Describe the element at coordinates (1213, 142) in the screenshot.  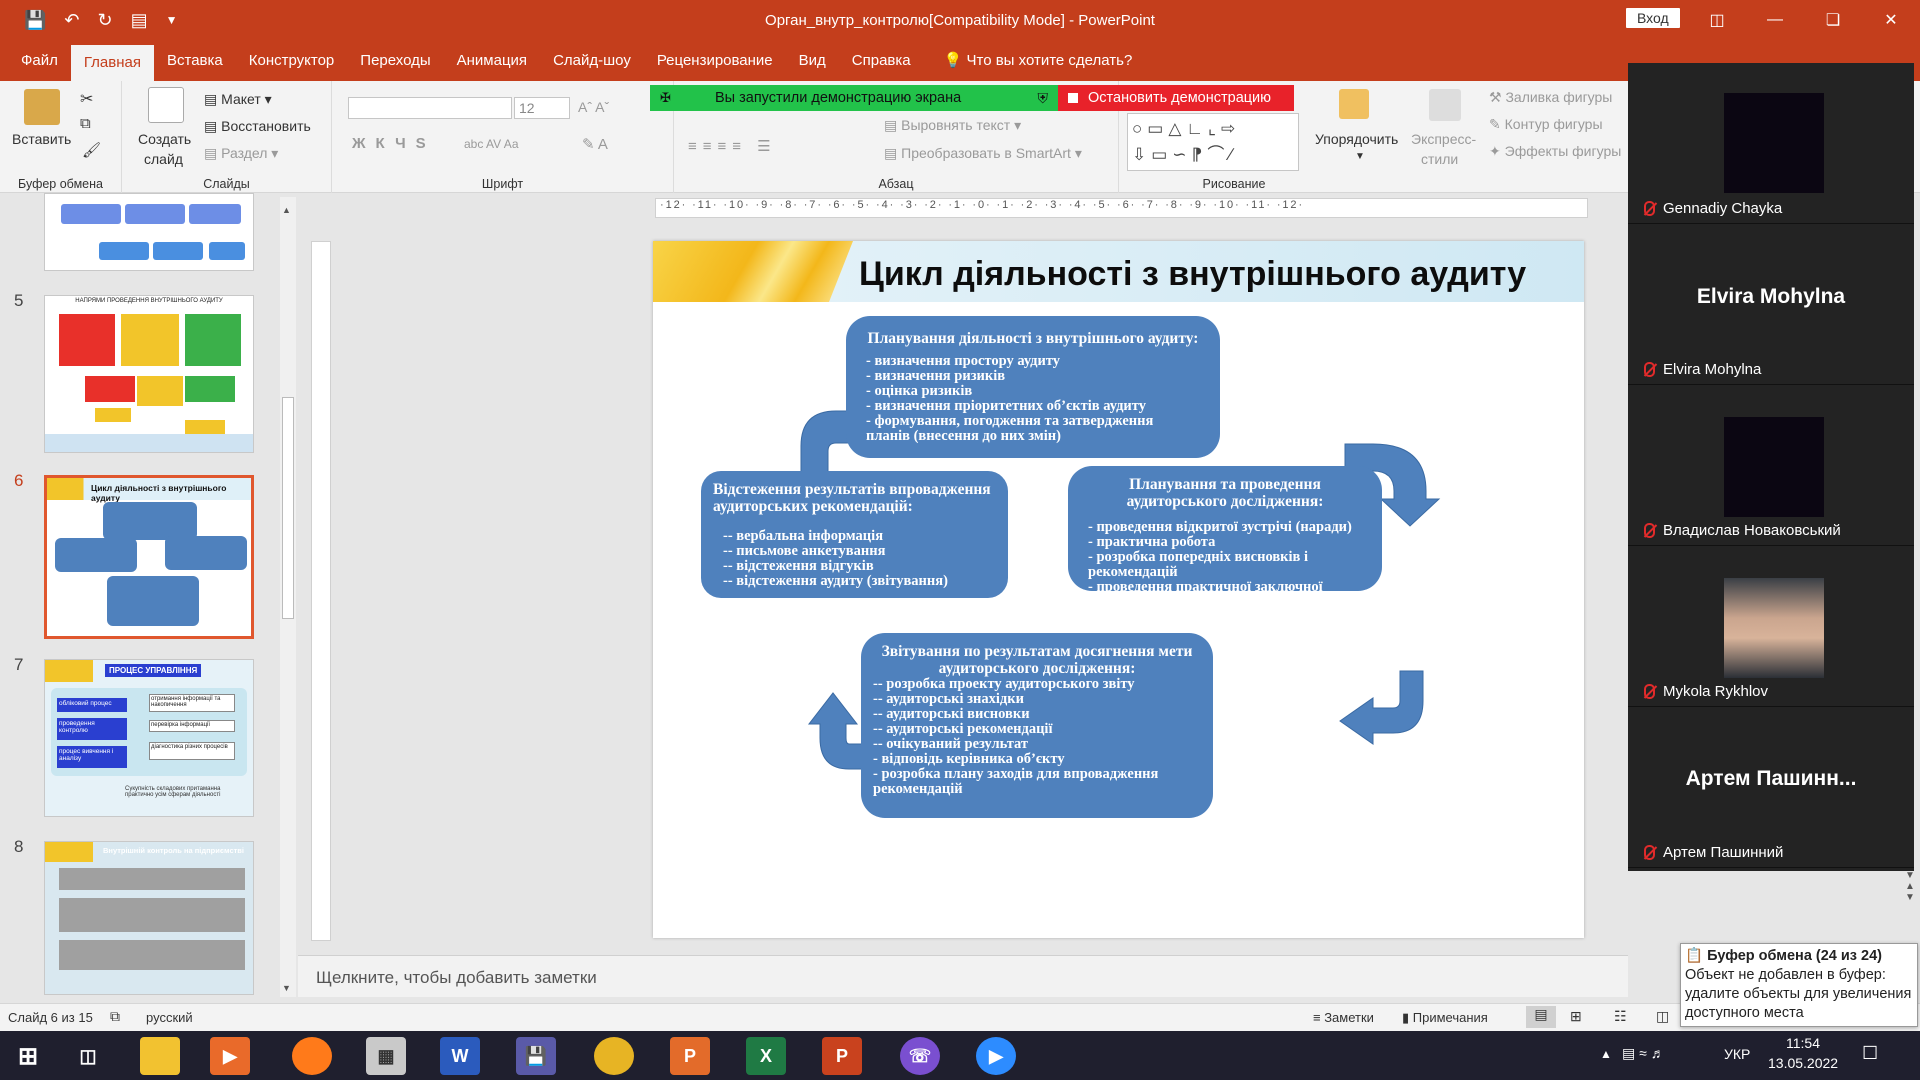
I see `shapes-gallery: ○▭△∟⌞⇨ ⇩▭∽⁋⌒∕` at that location.